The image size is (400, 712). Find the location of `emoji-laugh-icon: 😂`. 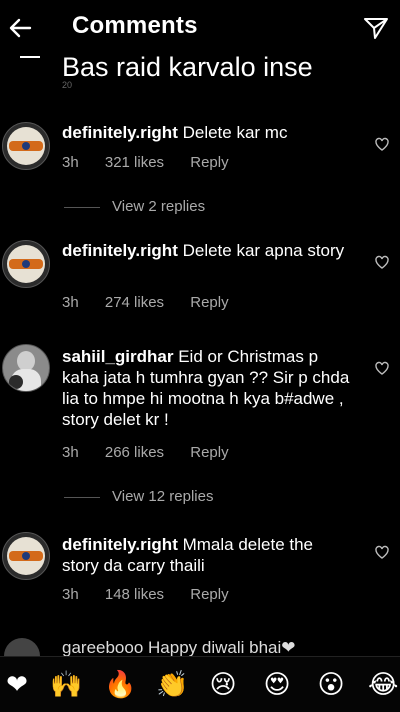

emoji-laugh-icon: 😂 is located at coordinates (383, 684).